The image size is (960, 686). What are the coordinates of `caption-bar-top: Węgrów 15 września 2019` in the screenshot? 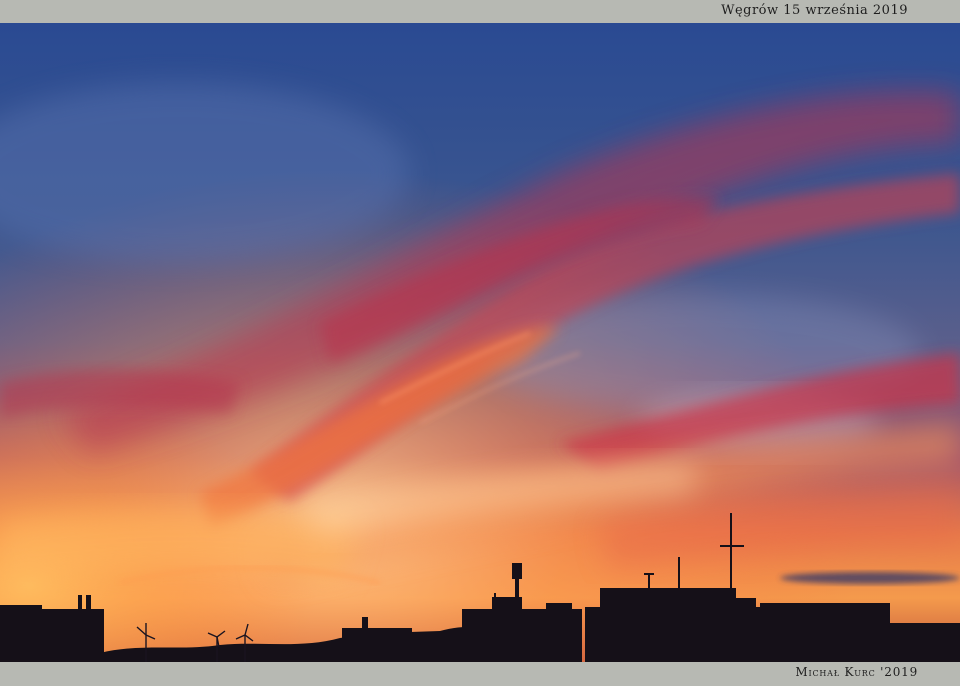 It's located at (480, 11).